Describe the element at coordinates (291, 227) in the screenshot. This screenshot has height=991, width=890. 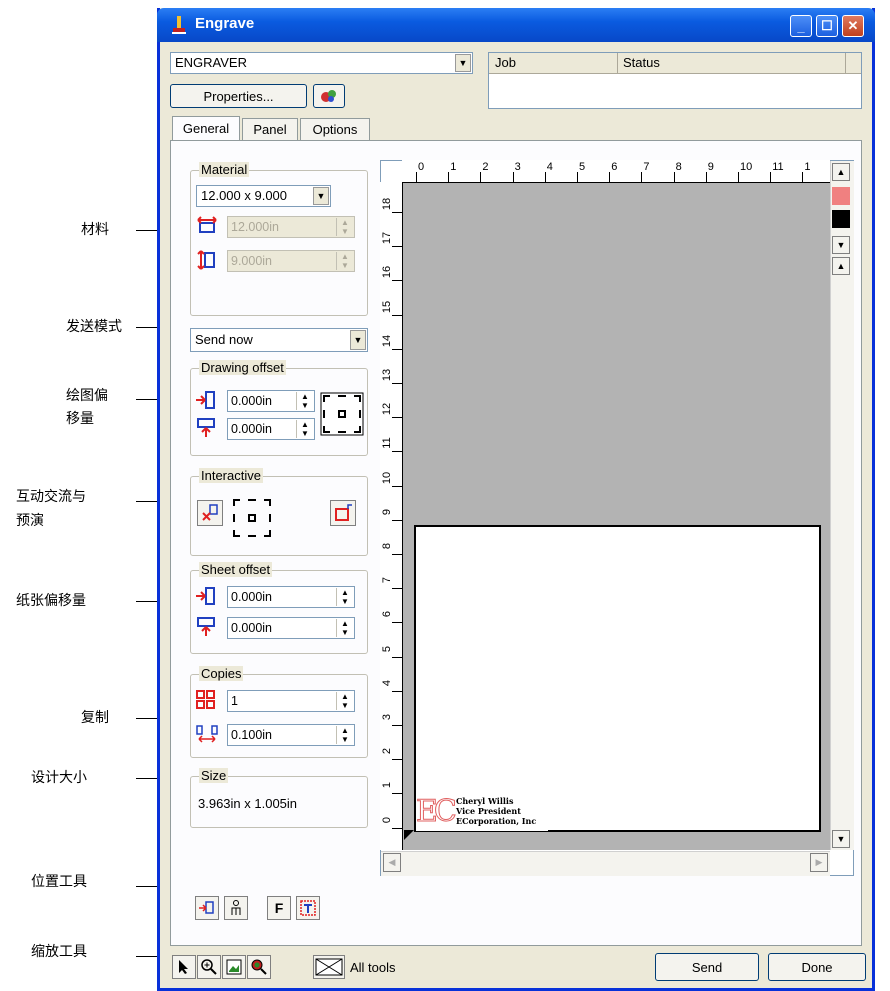
I see `material-width-field: 12.000in ▲ ▼` at that location.